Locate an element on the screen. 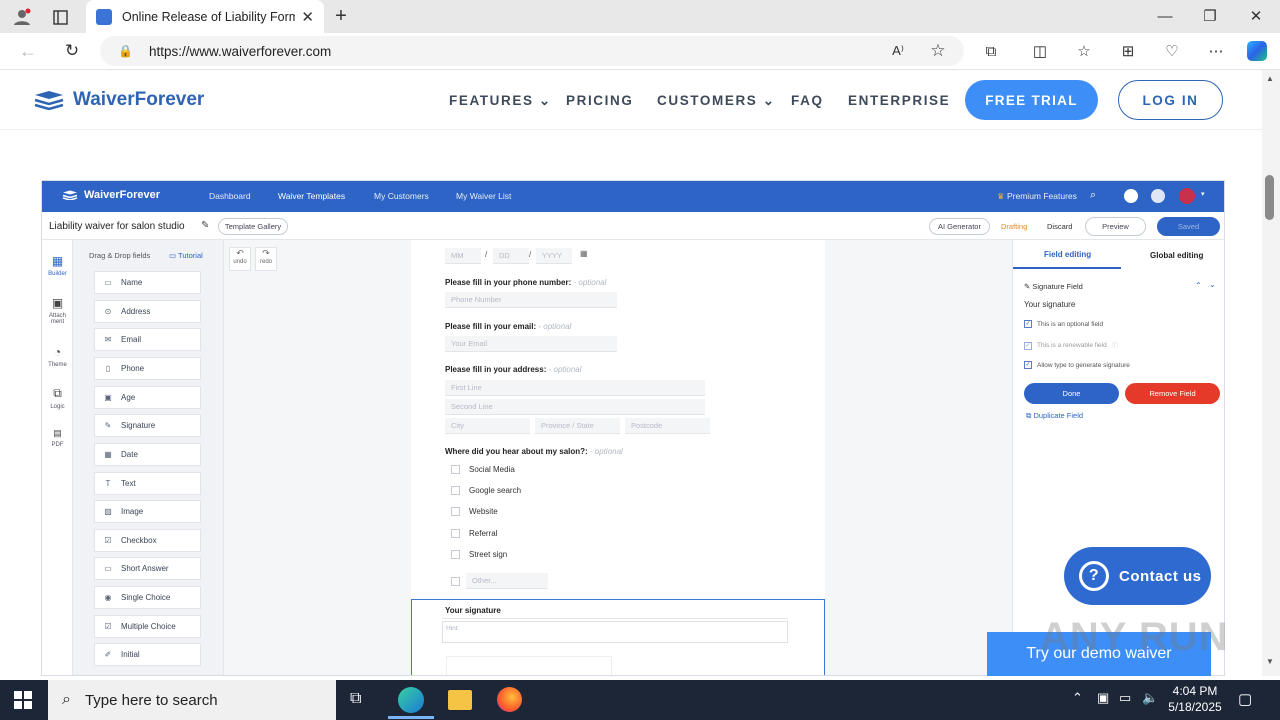 This screenshot has width=1280, height=720. option-google-search: Google search is located at coordinates (486, 490).